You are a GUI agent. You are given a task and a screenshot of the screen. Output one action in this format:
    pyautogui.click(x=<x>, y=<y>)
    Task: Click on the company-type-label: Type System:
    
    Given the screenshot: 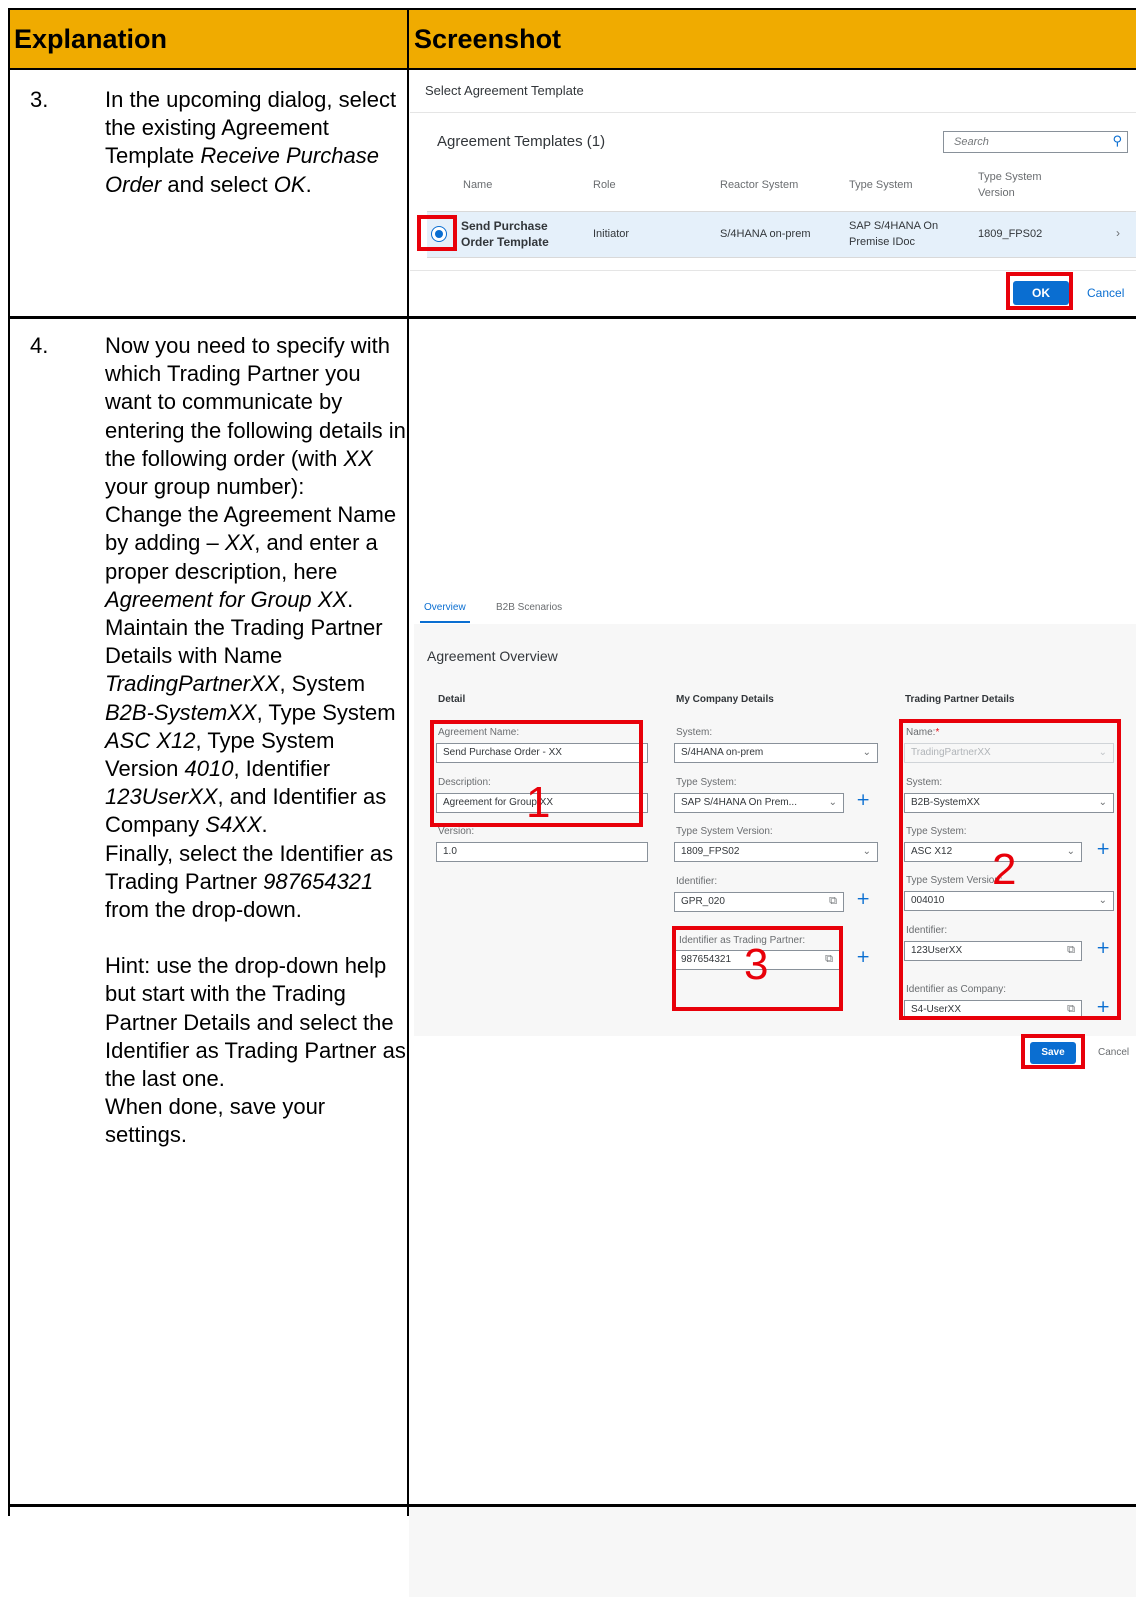 What is the action you would take?
    pyautogui.click(x=706, y=782)
    